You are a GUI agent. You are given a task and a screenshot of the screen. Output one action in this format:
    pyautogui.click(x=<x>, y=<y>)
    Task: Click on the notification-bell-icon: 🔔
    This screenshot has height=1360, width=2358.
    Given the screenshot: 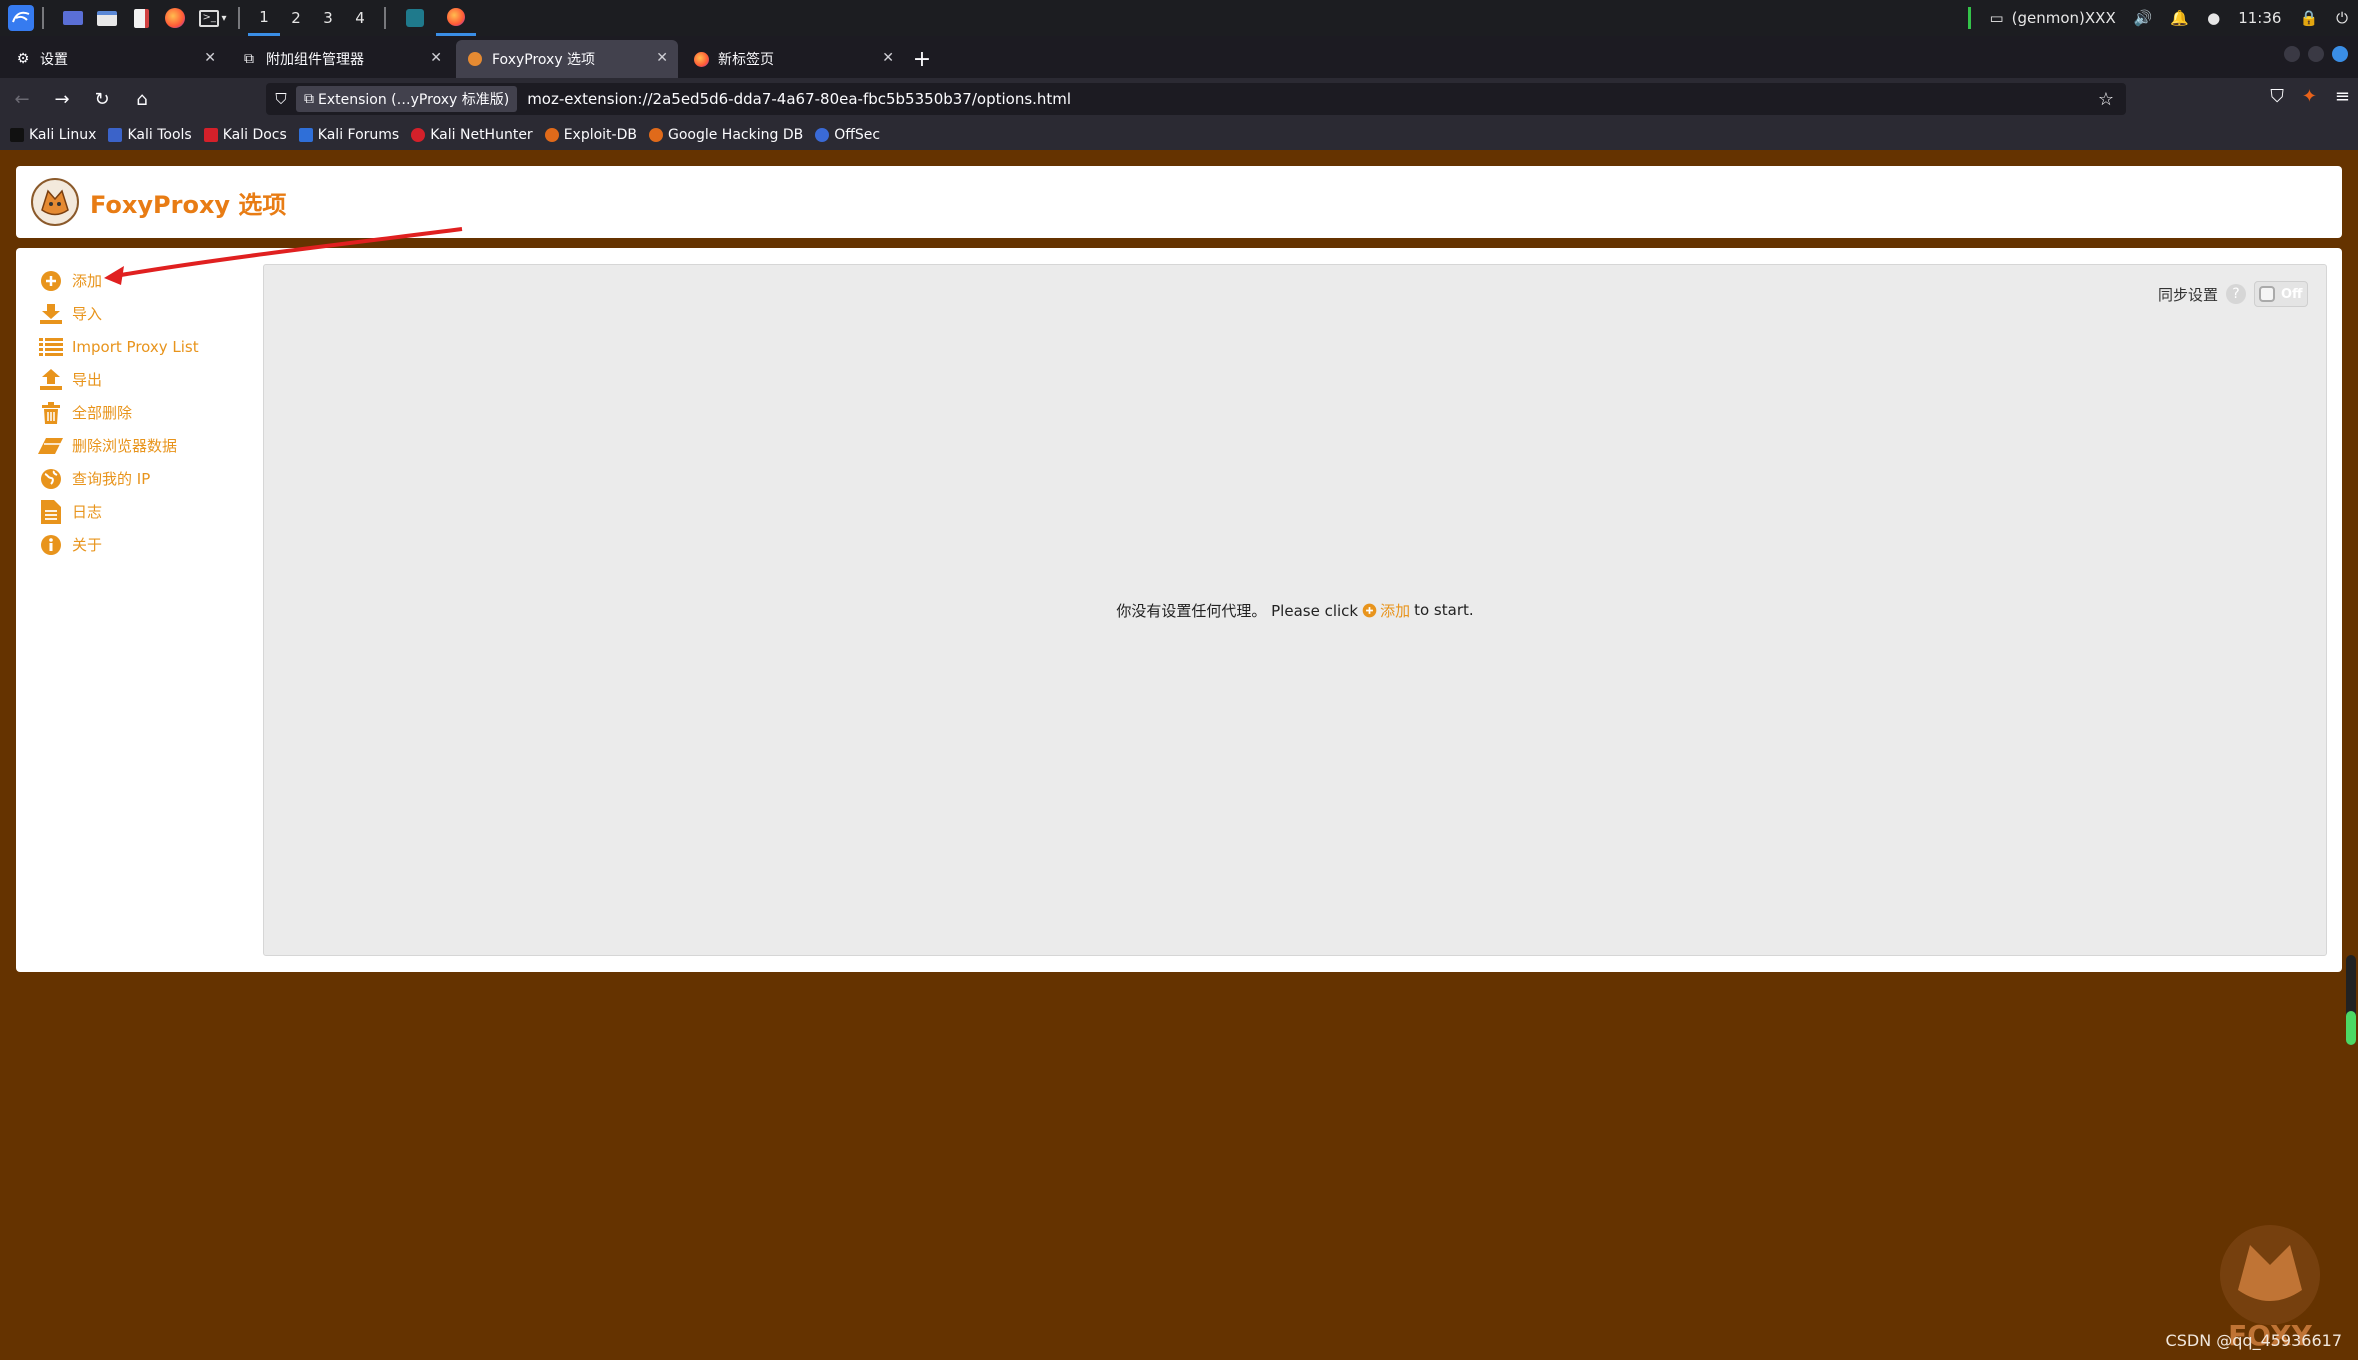 What is the action you would take?
    pyautogui.click(x=2179, y=18)
    